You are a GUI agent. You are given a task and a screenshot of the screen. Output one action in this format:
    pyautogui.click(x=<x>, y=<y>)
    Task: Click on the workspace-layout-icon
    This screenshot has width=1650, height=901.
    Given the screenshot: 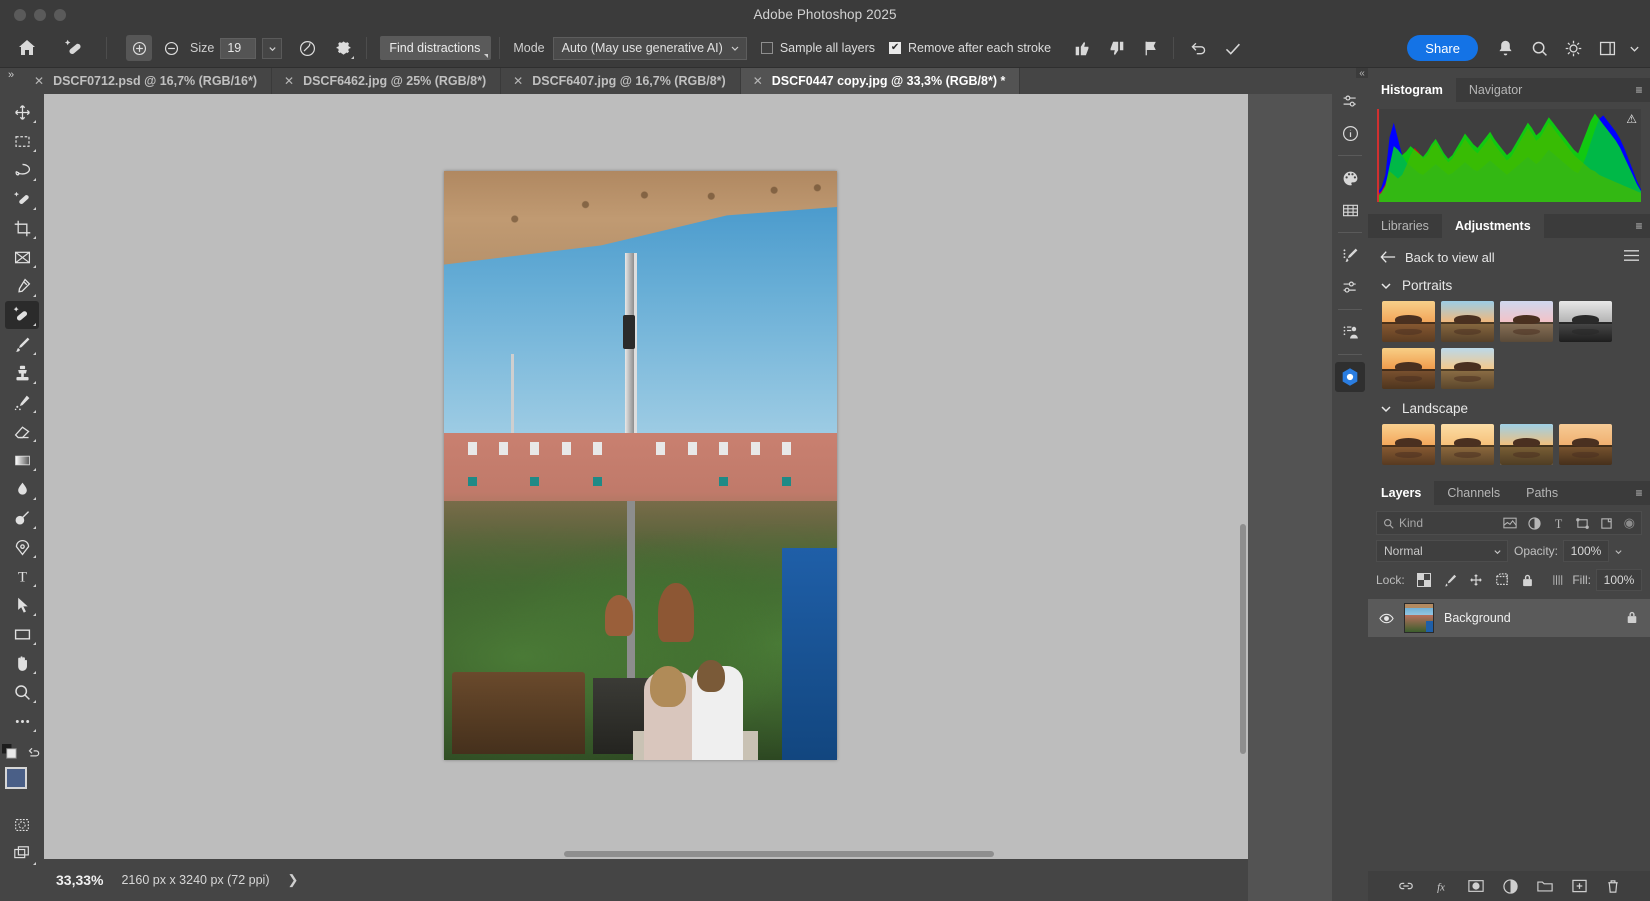 What is the action you would take?
    pyautogui.click(x=1607, y=48)
    